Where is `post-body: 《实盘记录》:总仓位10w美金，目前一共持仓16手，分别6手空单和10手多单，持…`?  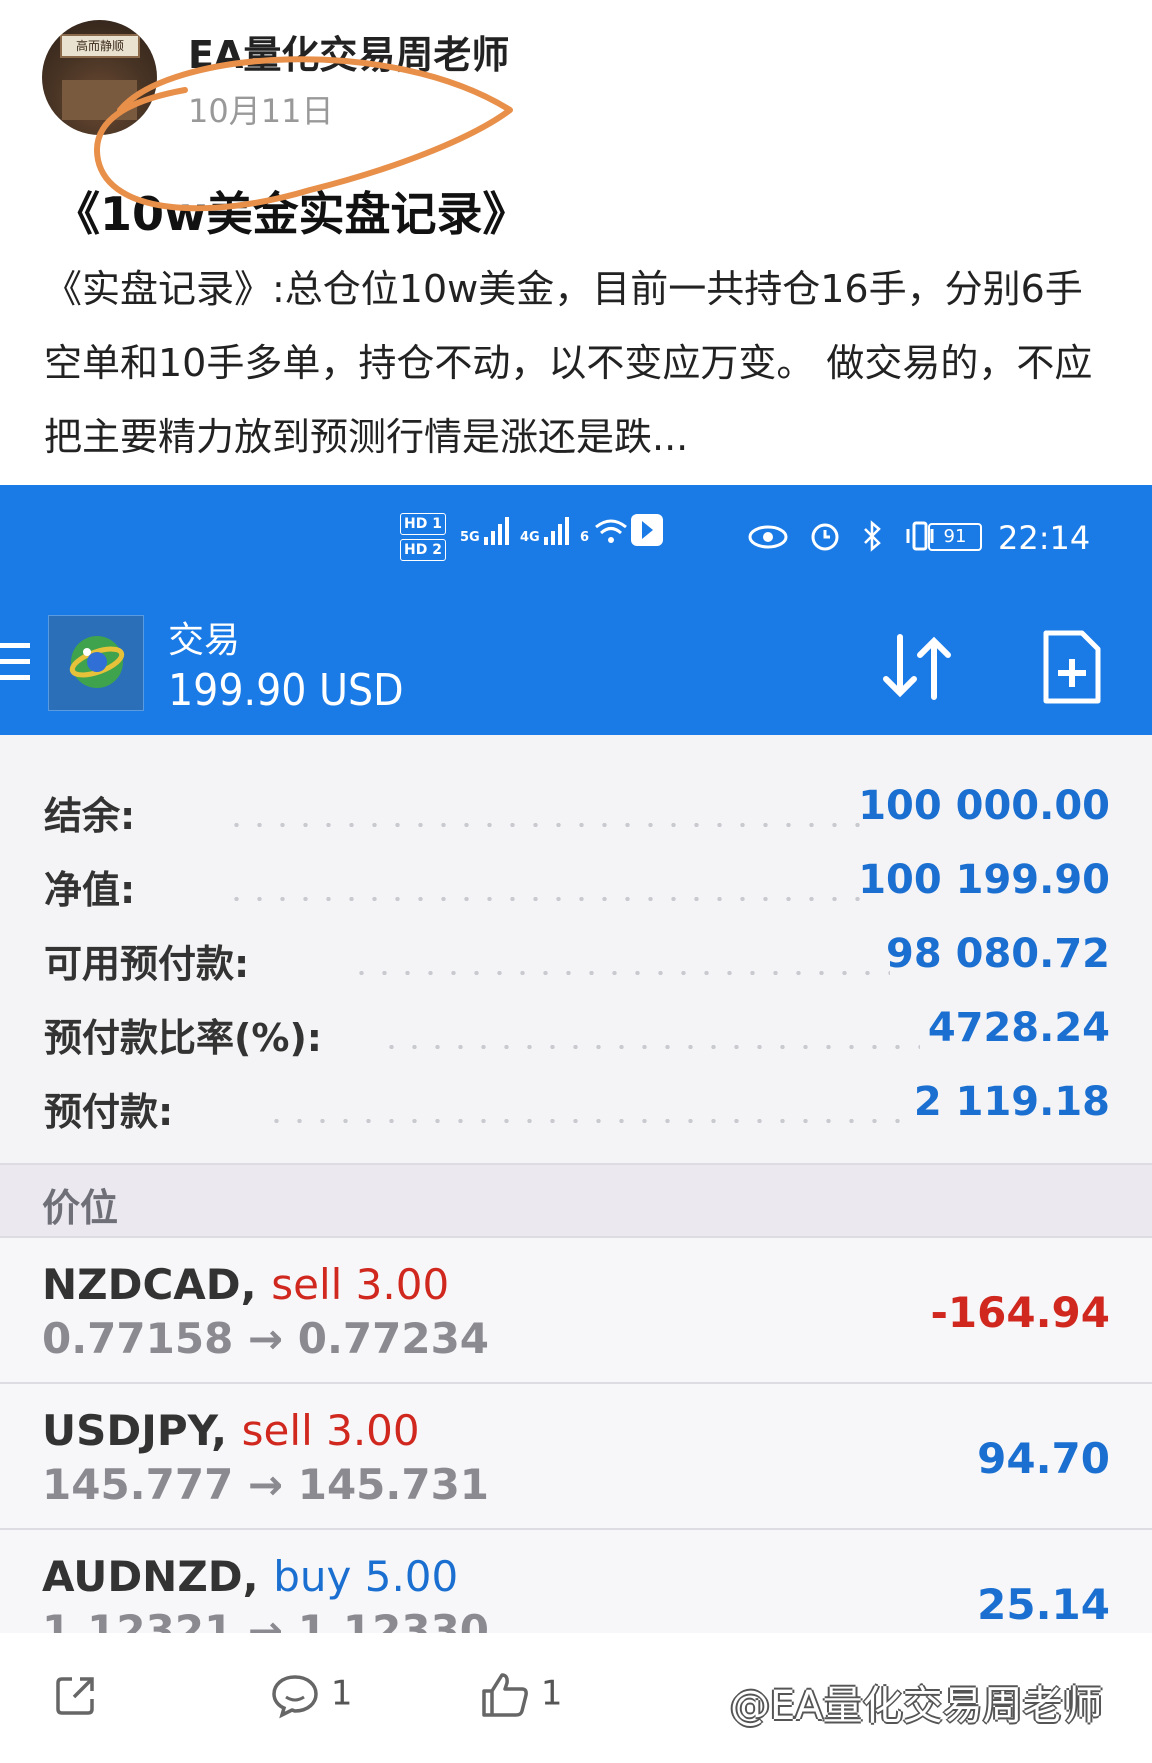 post-body: 《实盘记录》:总仓位10w美金，目前一共持仓16手，分别6手空单和10手多单，持… is located at coordinates (579, 363).